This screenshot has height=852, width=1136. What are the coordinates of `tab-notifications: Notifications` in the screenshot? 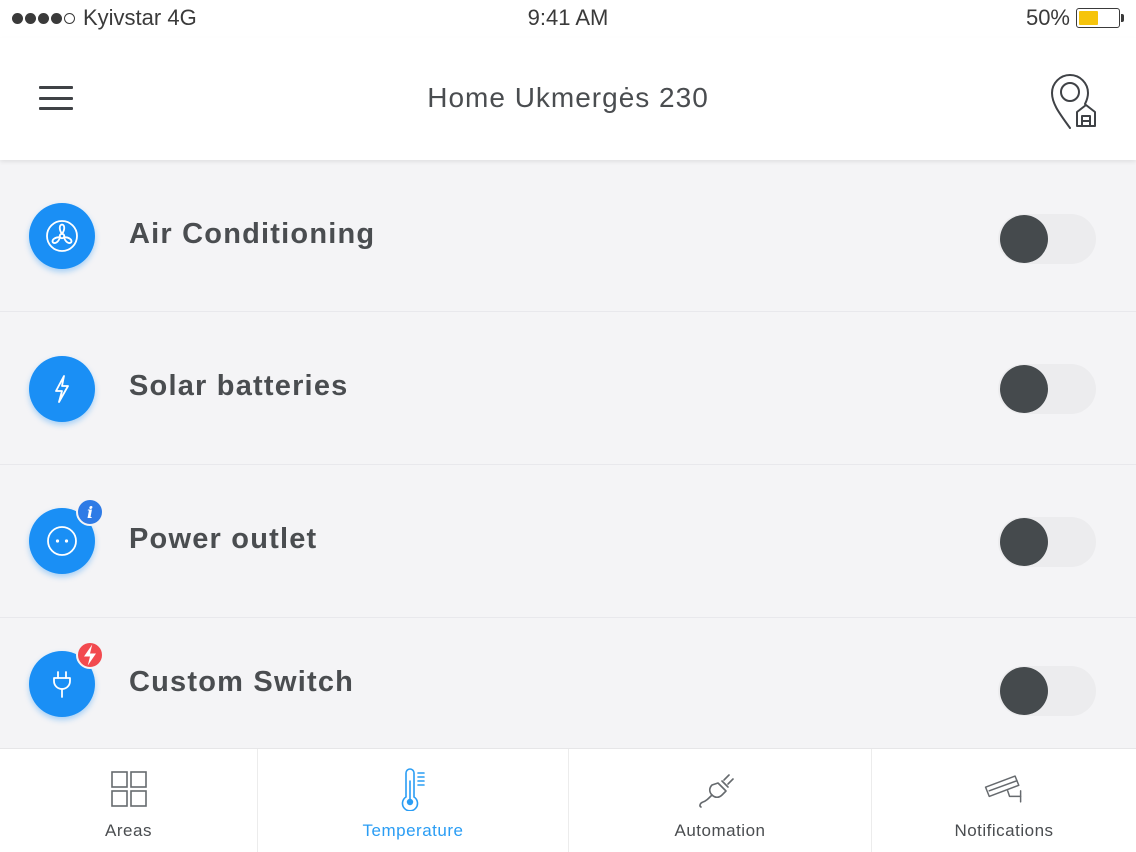 It's located at (1004, 800).